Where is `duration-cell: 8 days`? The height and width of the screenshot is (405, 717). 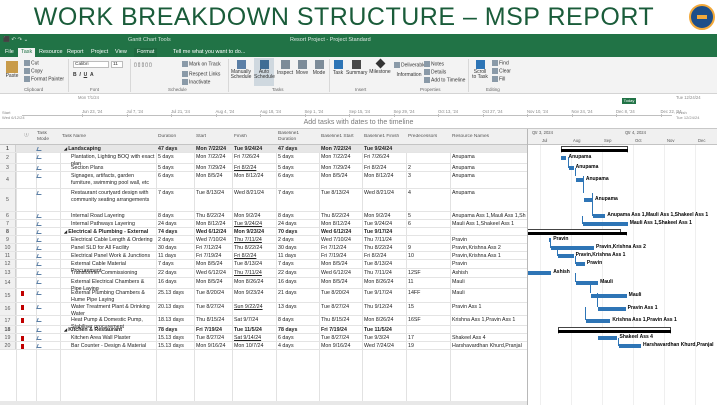
duration-cell: 8 days is located at coordinates (177, 216).